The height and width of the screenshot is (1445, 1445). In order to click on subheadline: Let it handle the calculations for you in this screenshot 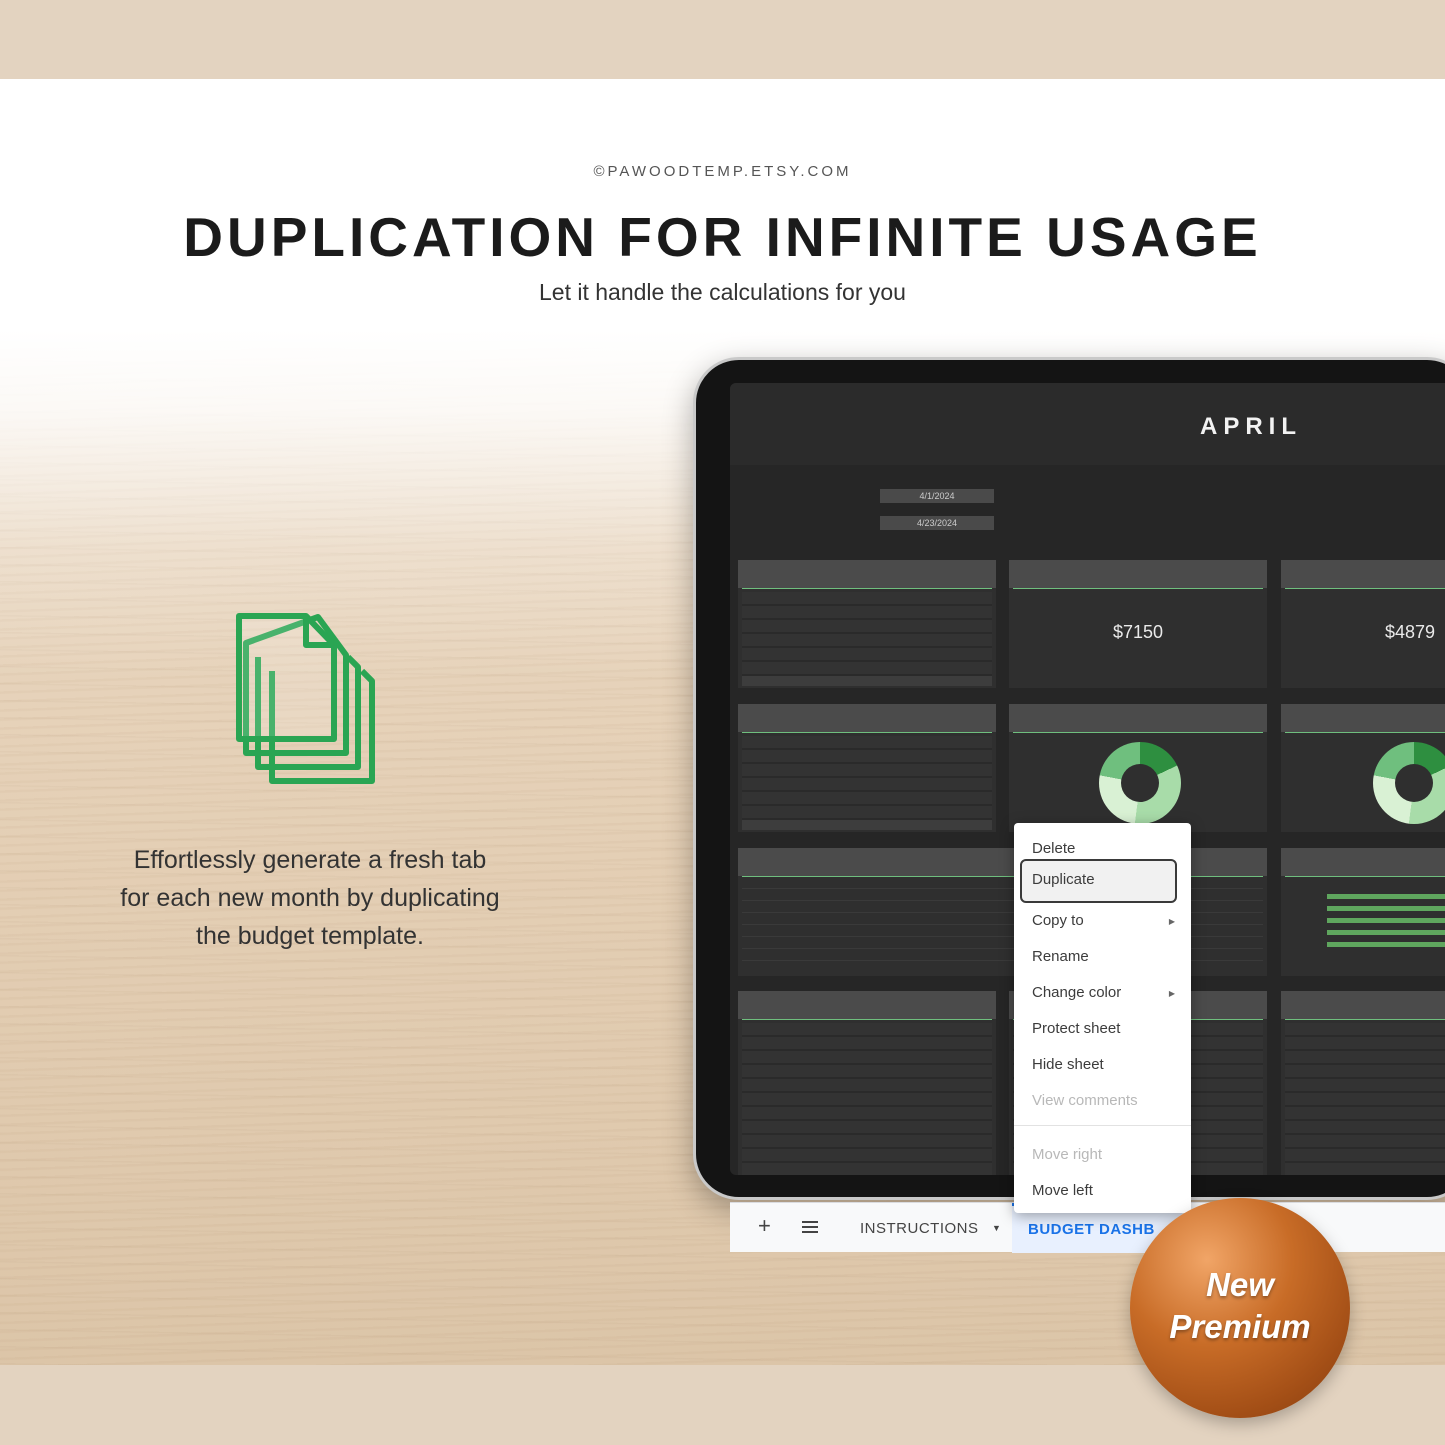, I will do `click(722, 292)`.